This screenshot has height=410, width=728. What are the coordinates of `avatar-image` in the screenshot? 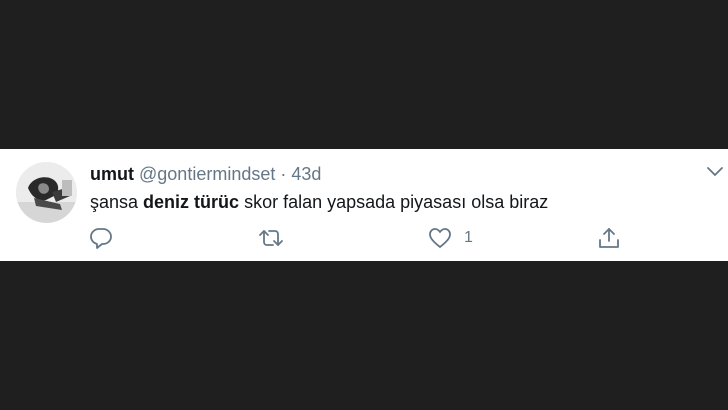 It's located at (46, 192).